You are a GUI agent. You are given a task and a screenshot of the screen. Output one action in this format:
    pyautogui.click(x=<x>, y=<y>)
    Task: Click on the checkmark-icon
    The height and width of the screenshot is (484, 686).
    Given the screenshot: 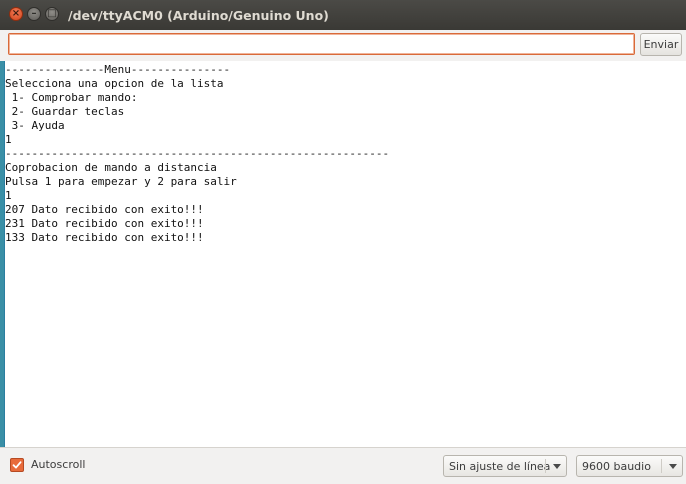 What is the action you would take?
    pyautogui.click(x=17, y=465)
    